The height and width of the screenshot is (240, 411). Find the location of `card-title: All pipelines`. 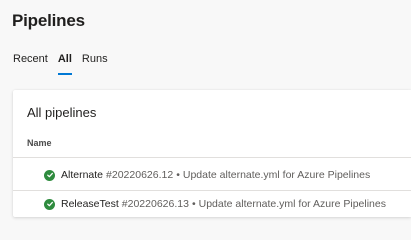

card-title: All pipelines is located at coordinates (62, 112).